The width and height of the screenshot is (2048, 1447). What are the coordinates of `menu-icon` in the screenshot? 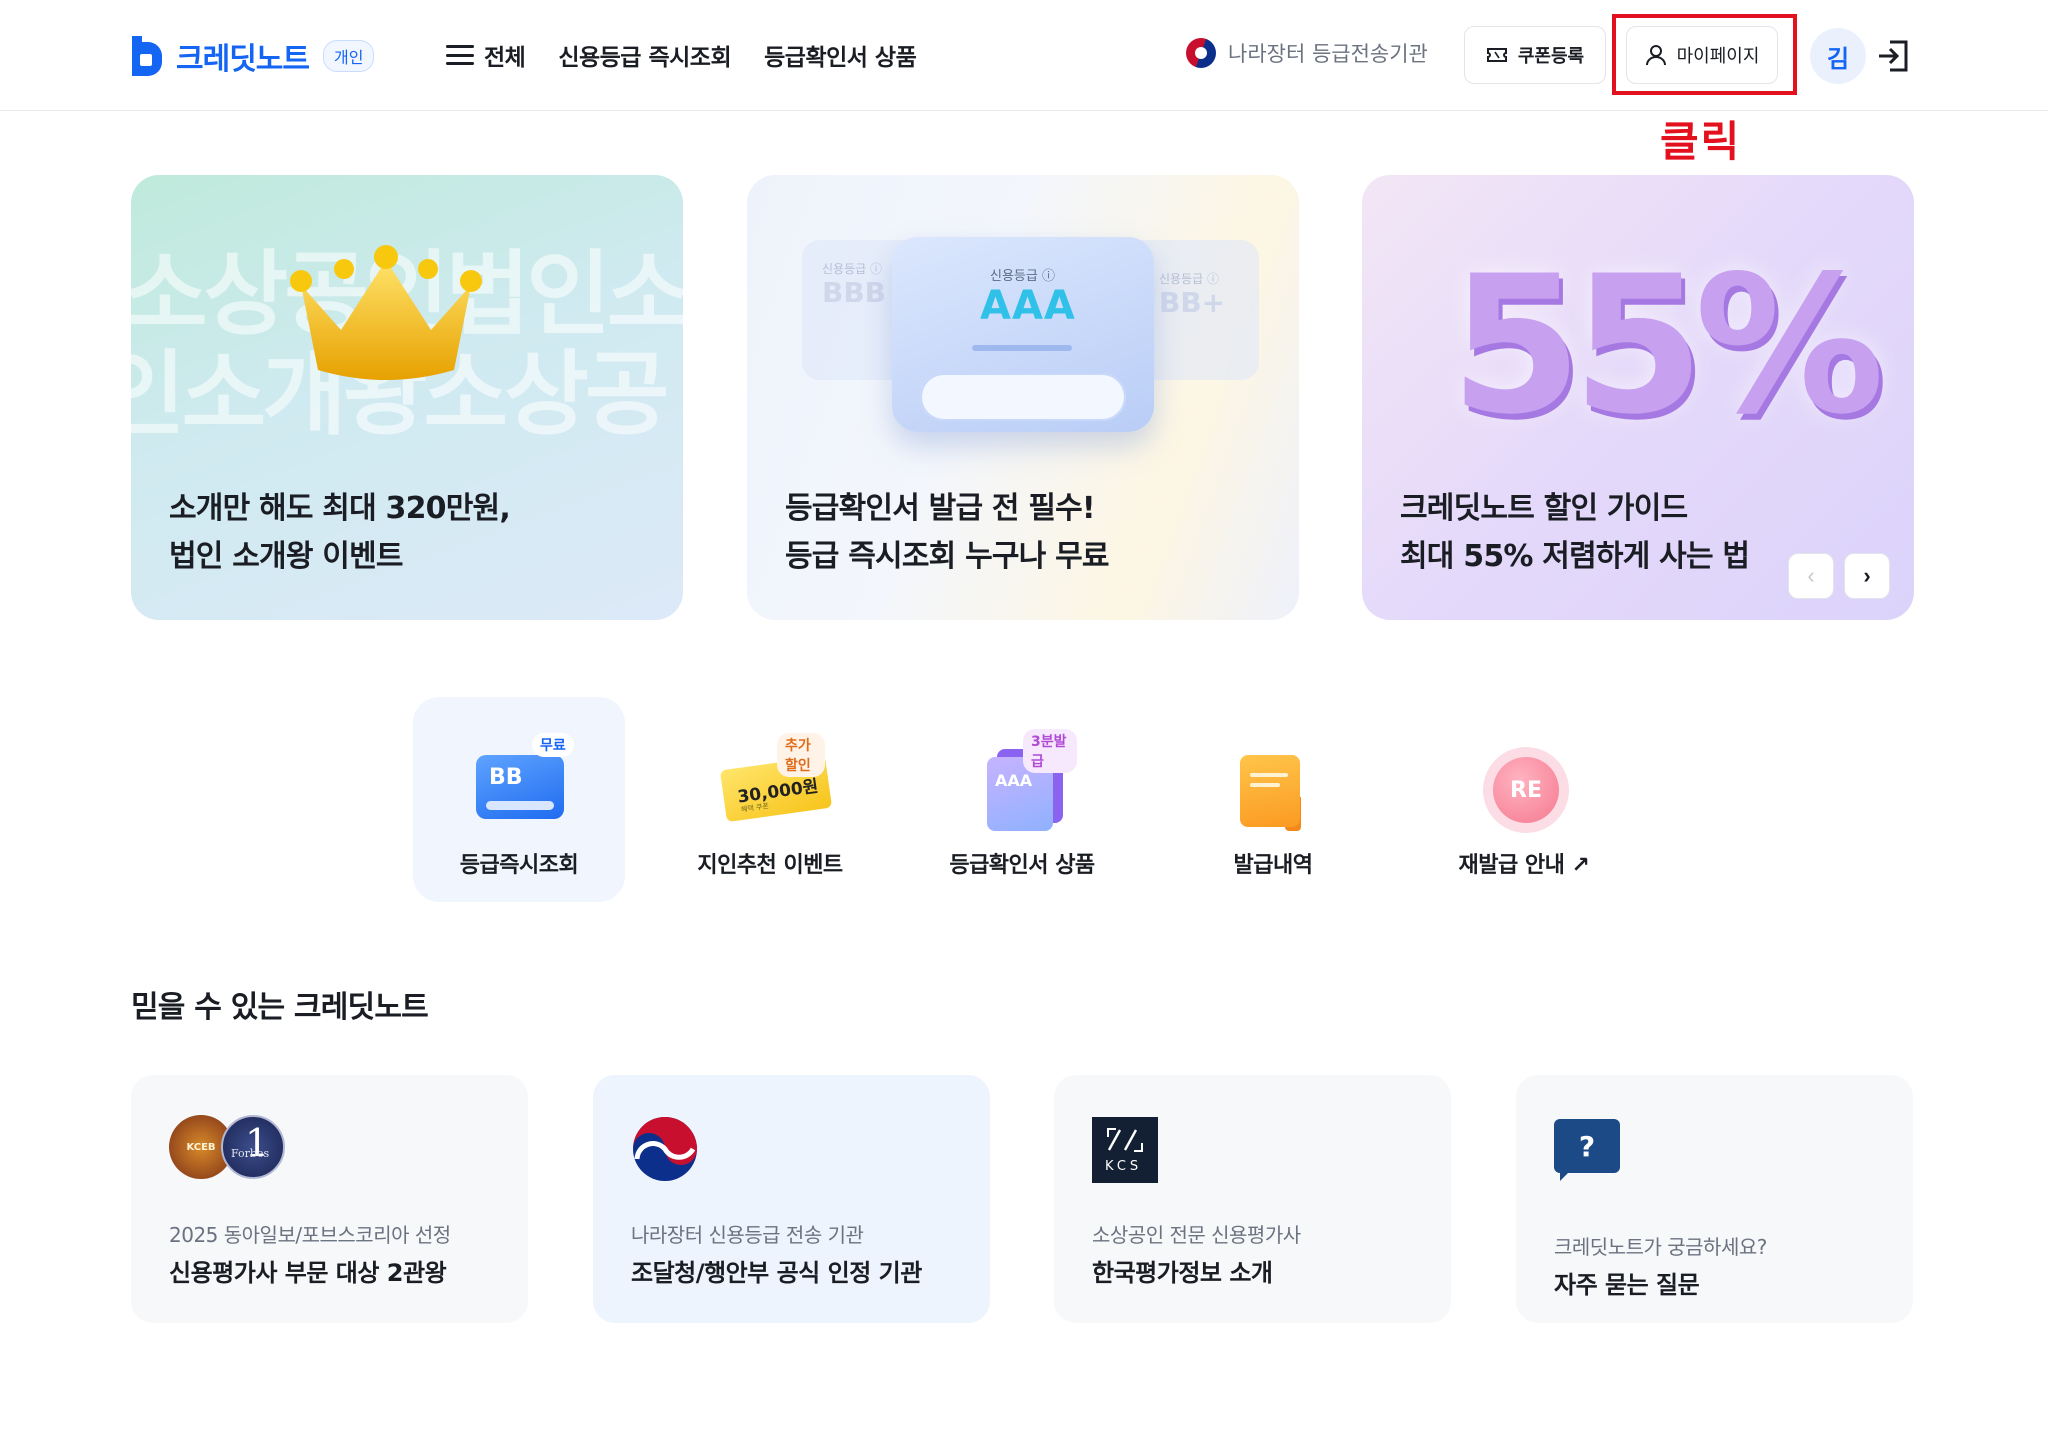 It's located at (460, 55).